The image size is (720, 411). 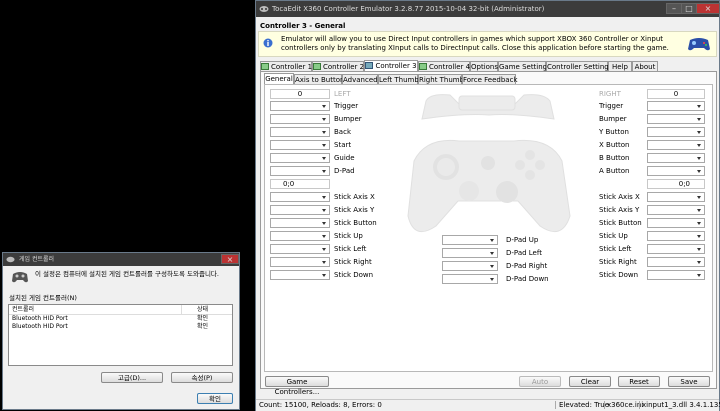 What do you see at coordinates (620, 223) in the screenshot?
I see `right-stick-button-label: Stick Button` at bounding box center [620, 223].